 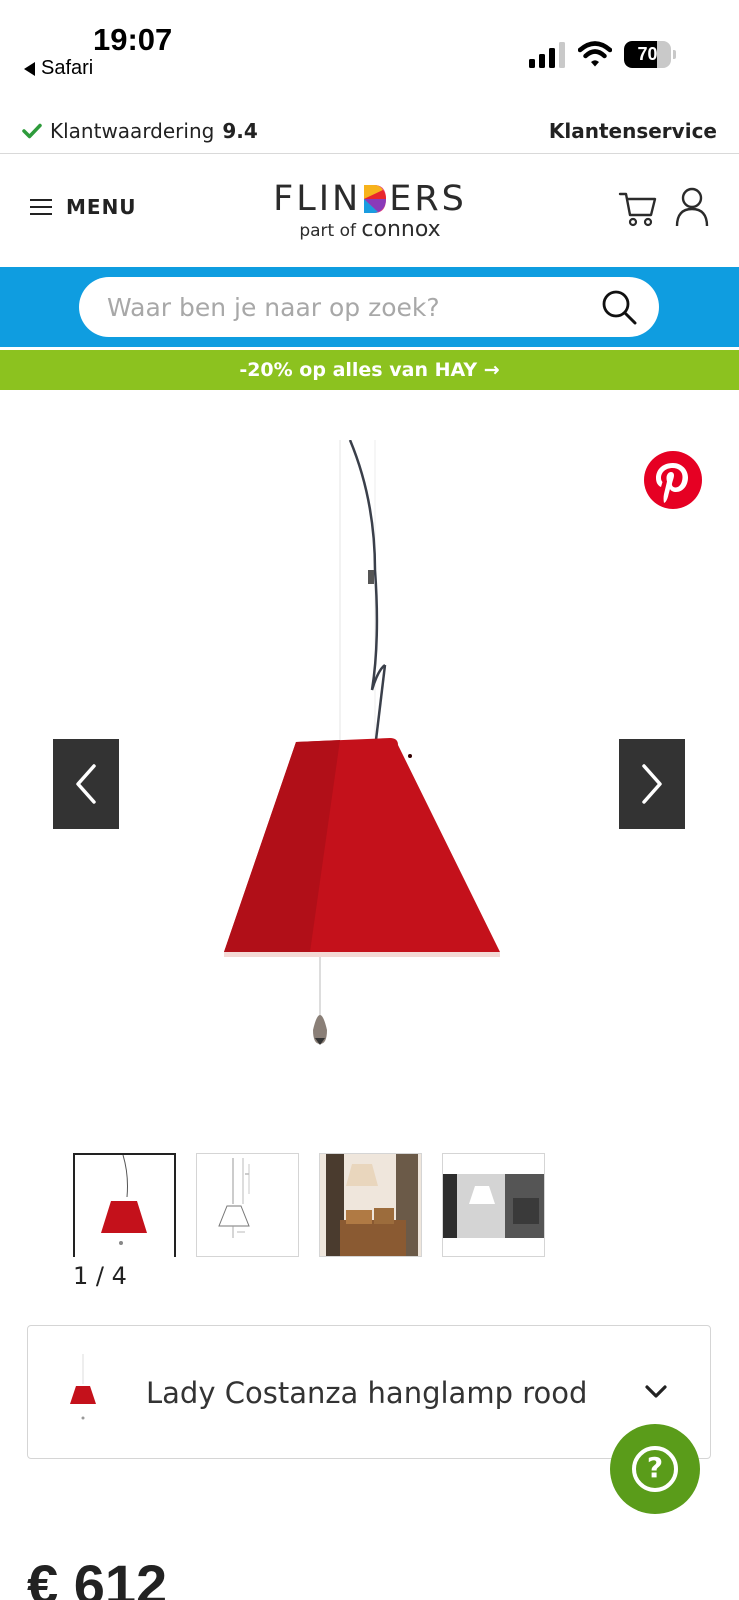 What do you see at coordinates (317, 199) in the screenshot?
I see `logo-text-start: FLIN` at bounding box center [317, 199].